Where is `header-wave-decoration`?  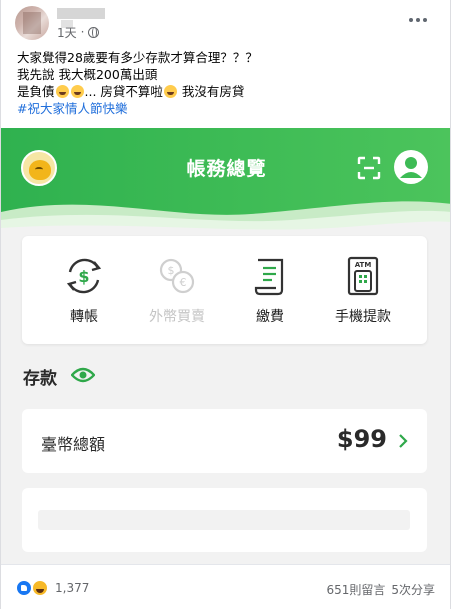 header-wave-decoration is located at coordinates (225, 218).